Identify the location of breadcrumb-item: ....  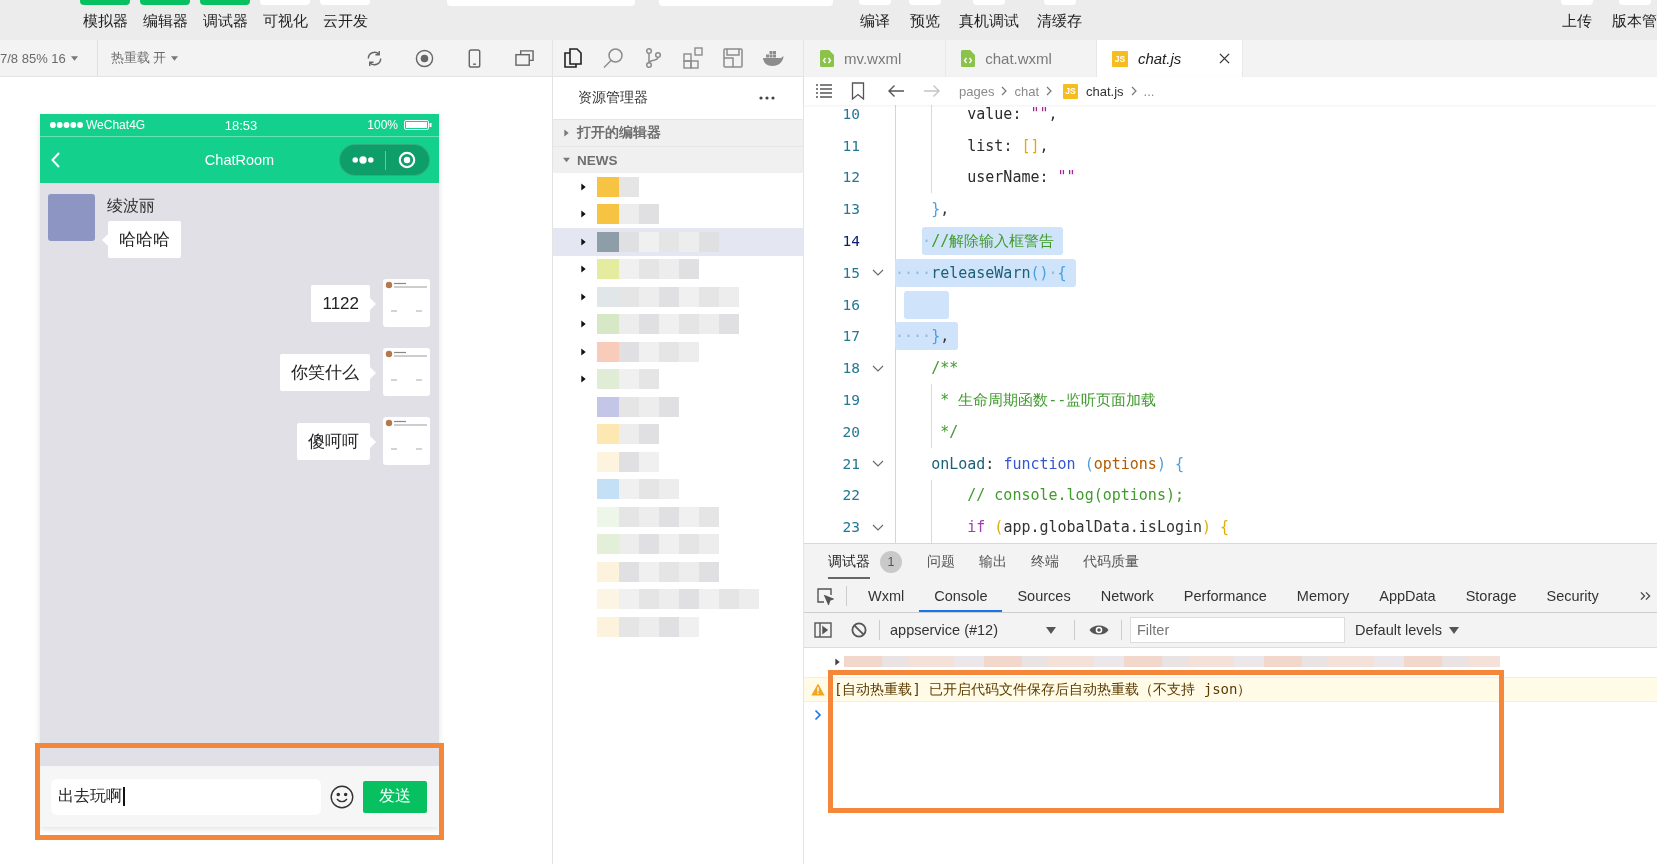
(1149, 91).